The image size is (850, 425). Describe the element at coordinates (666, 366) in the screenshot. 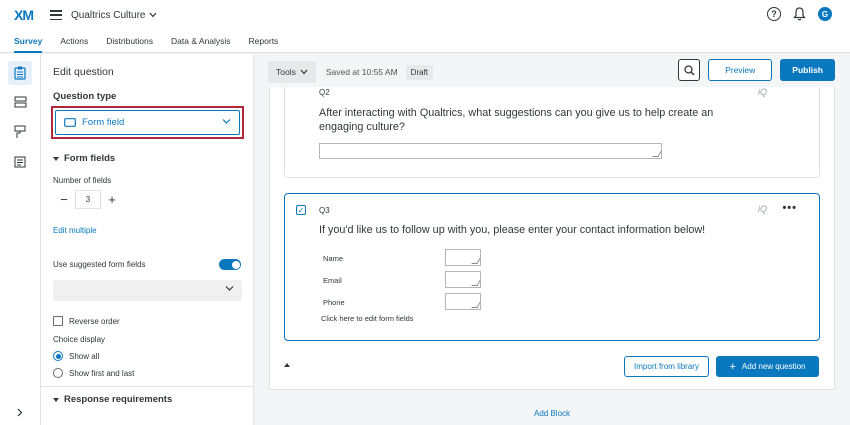

I see `import-from-library-button: Import from library` at that location.